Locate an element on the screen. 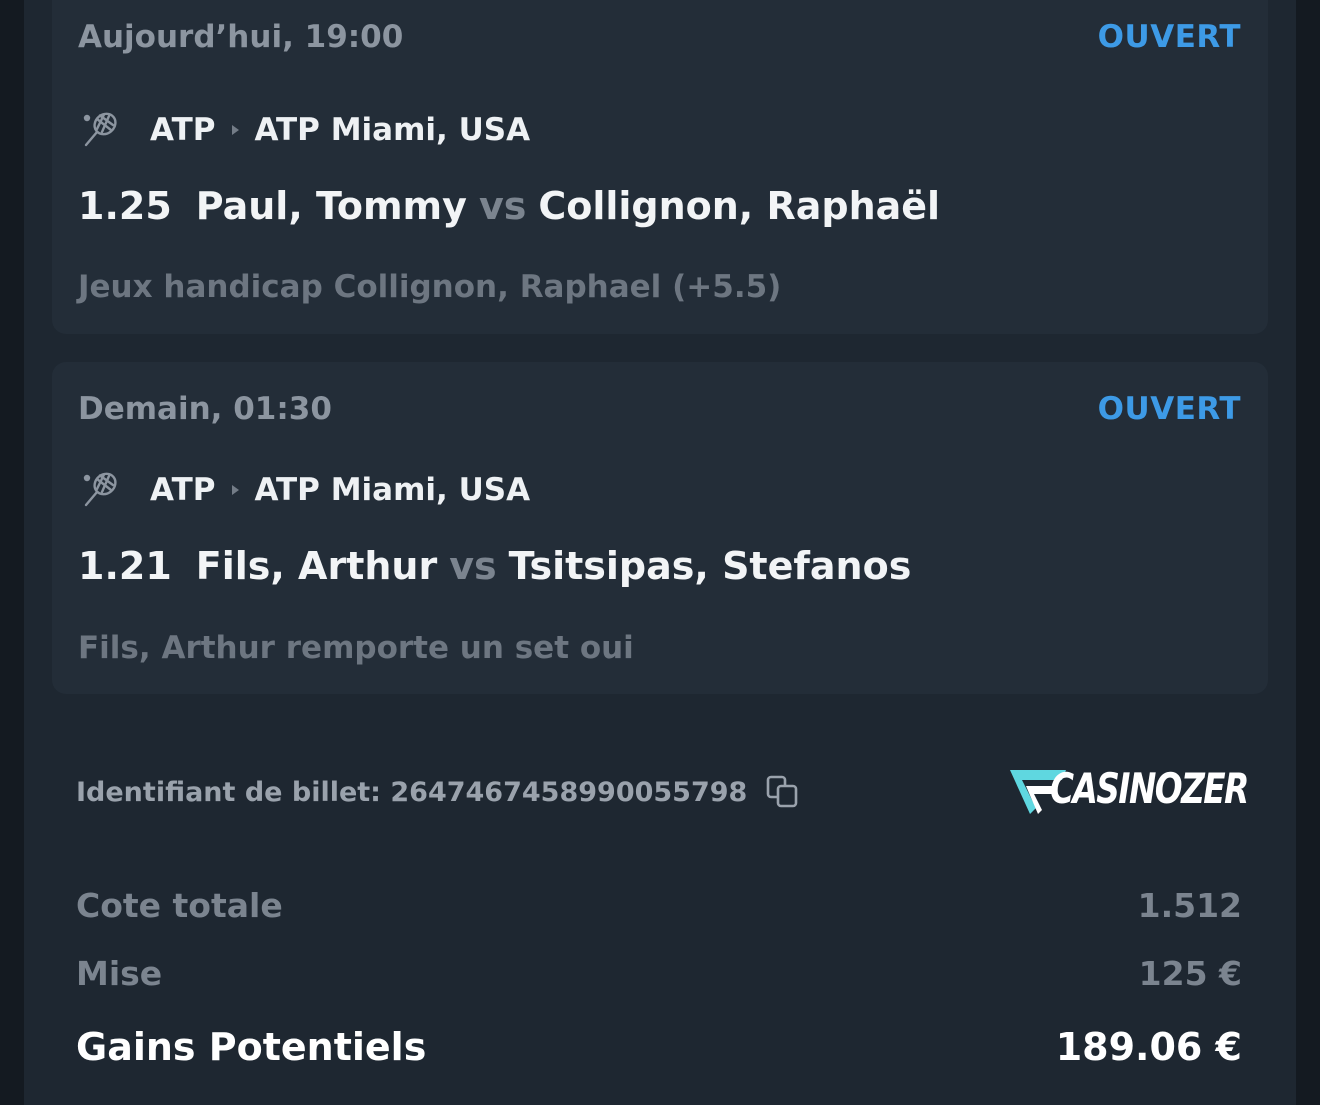  potential-gains-label: Gains Potentiels is located at coordinates (251, 1047).